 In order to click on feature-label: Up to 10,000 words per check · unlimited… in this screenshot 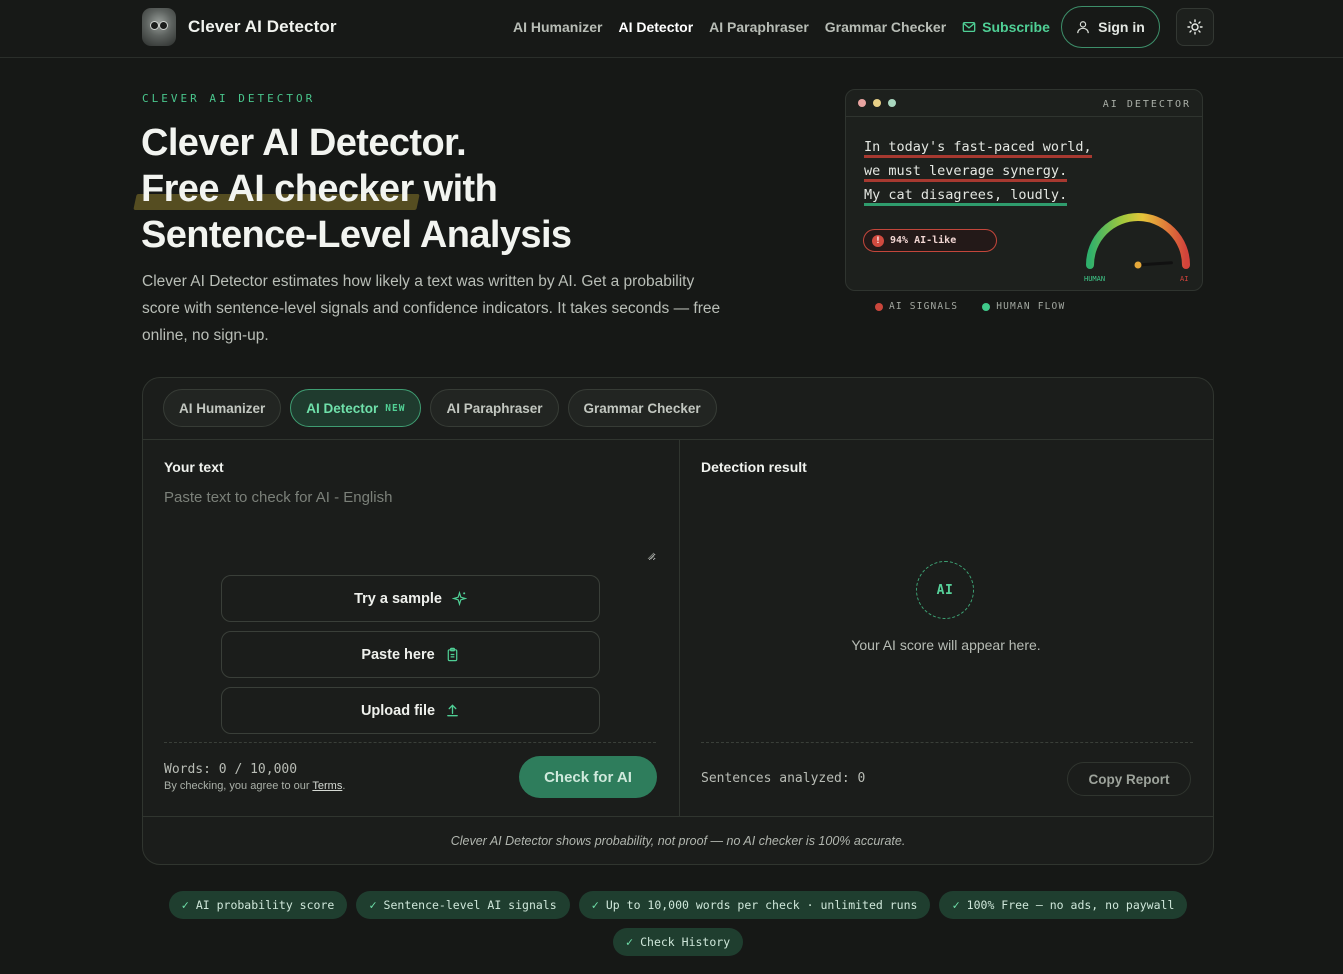, I will do `click(761, 905)`.